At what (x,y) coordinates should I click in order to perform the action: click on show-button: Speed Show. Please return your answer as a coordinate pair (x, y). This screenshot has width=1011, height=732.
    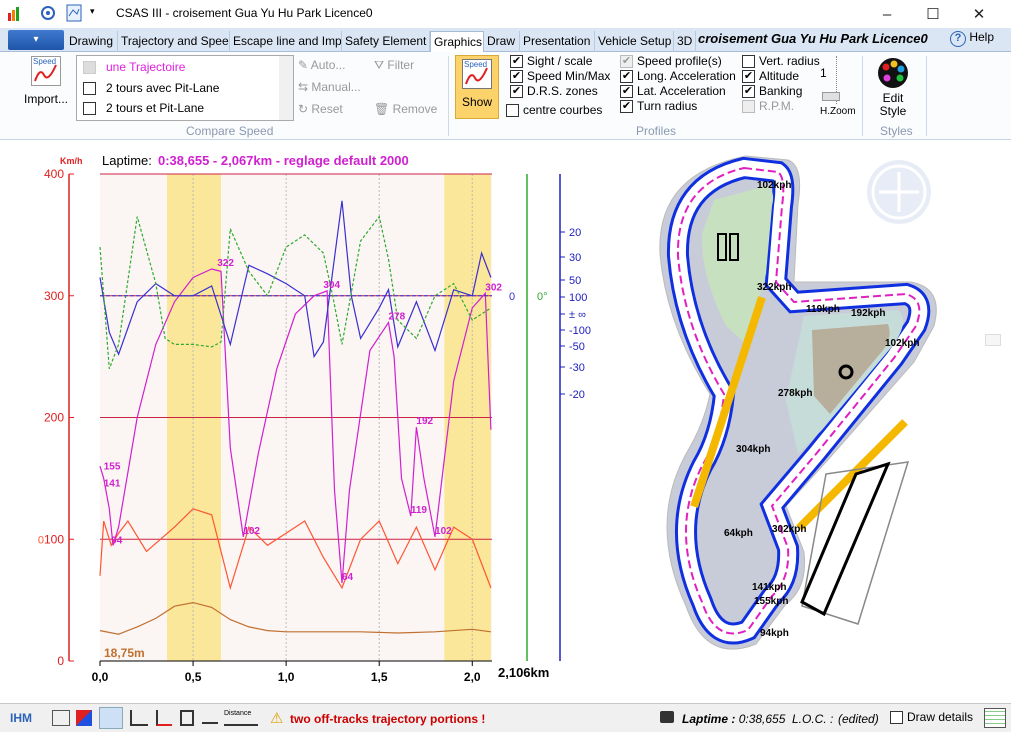
    Looking at the image, I should click on (477, 87).